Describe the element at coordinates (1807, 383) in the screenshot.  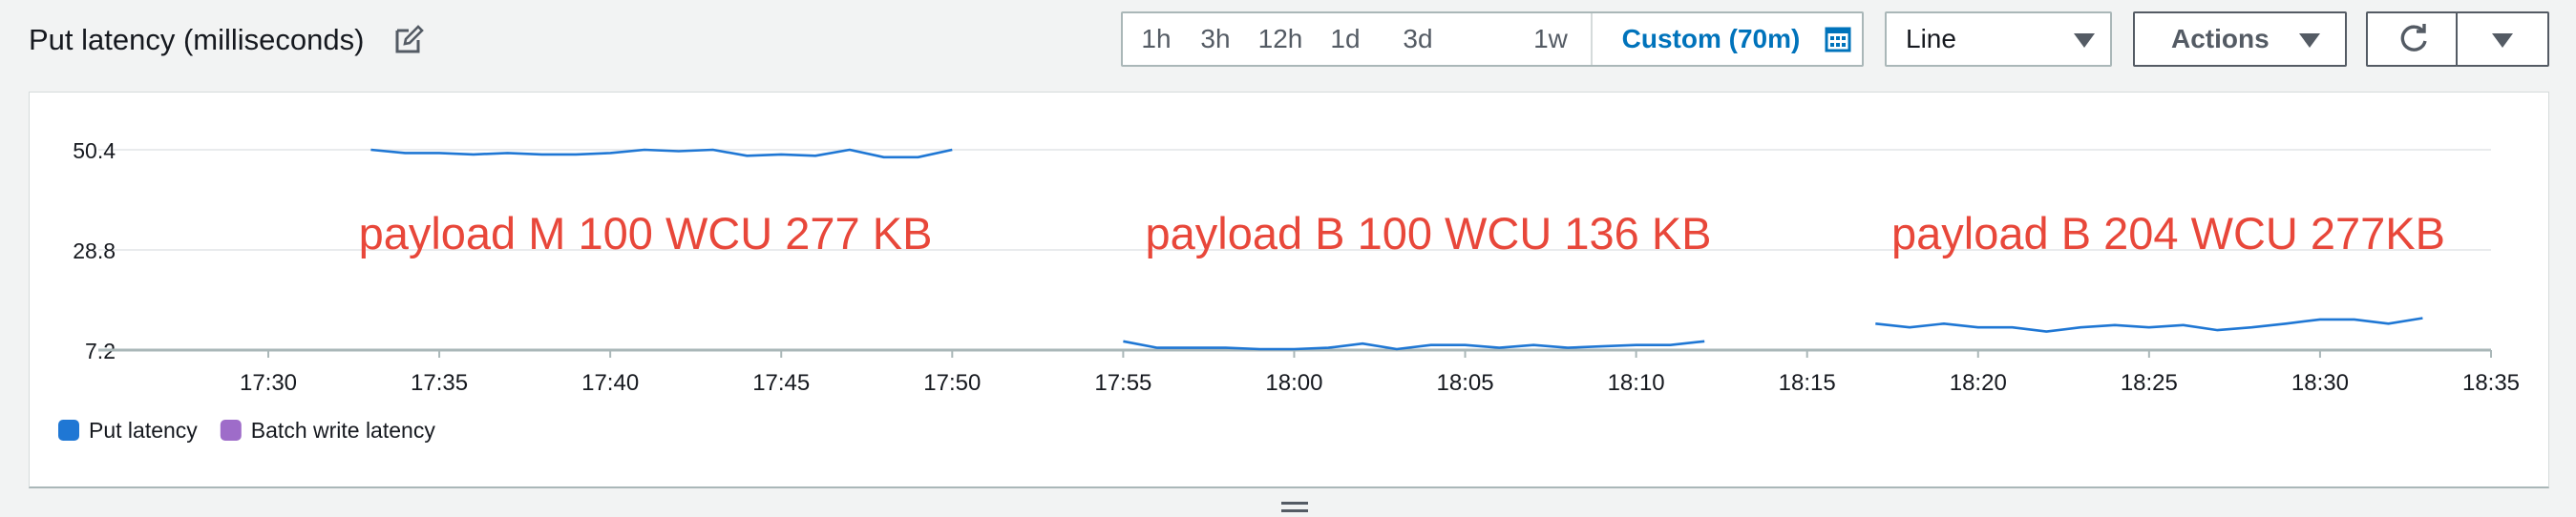
I see `x-tick-label: 18:15` at that location.